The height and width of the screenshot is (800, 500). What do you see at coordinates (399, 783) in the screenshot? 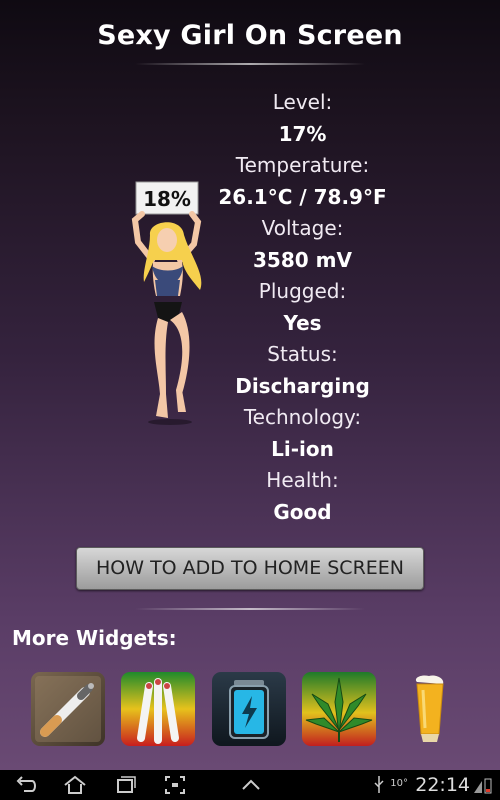
I see `temperature-indicator: 10°` at bounding box center [399, 783].